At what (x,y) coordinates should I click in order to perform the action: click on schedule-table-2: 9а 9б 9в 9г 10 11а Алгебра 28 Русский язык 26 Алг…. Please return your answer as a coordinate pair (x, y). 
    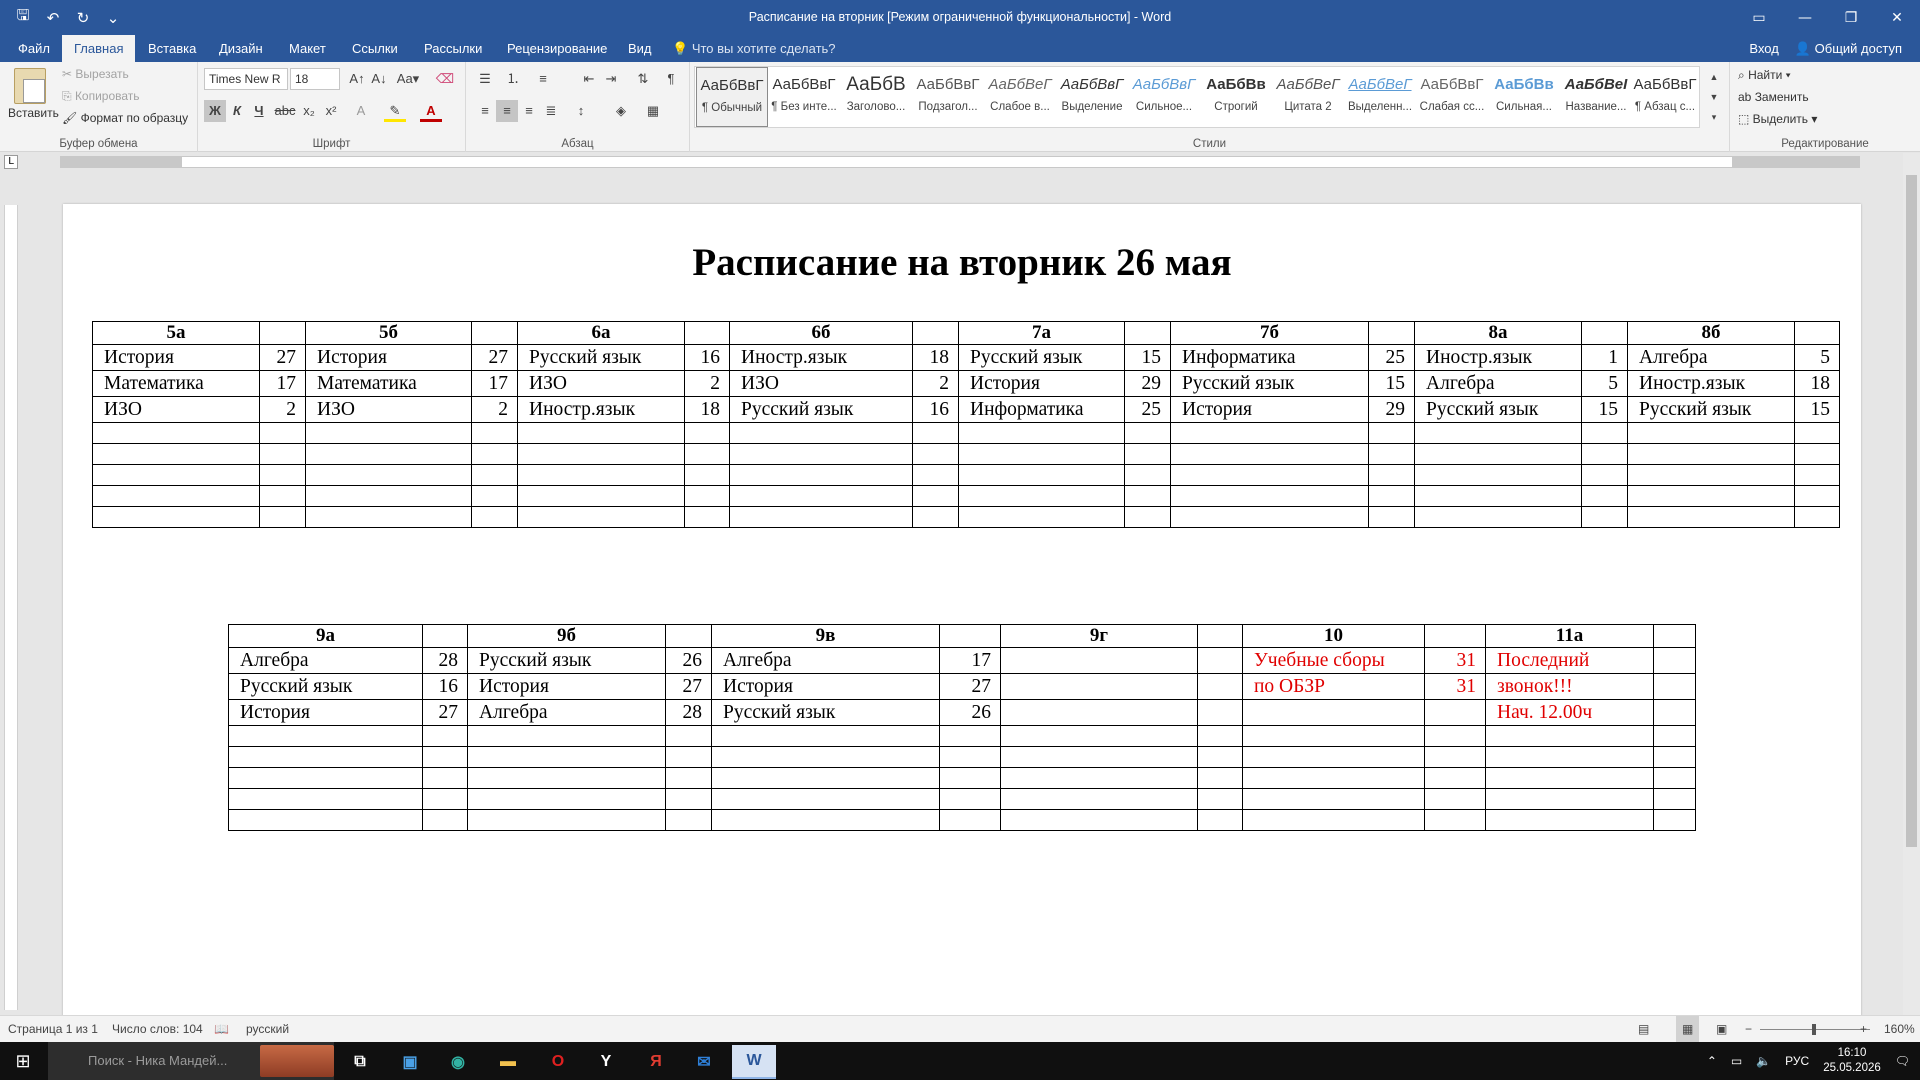
    Looking at the image, I should click on (962, 727).